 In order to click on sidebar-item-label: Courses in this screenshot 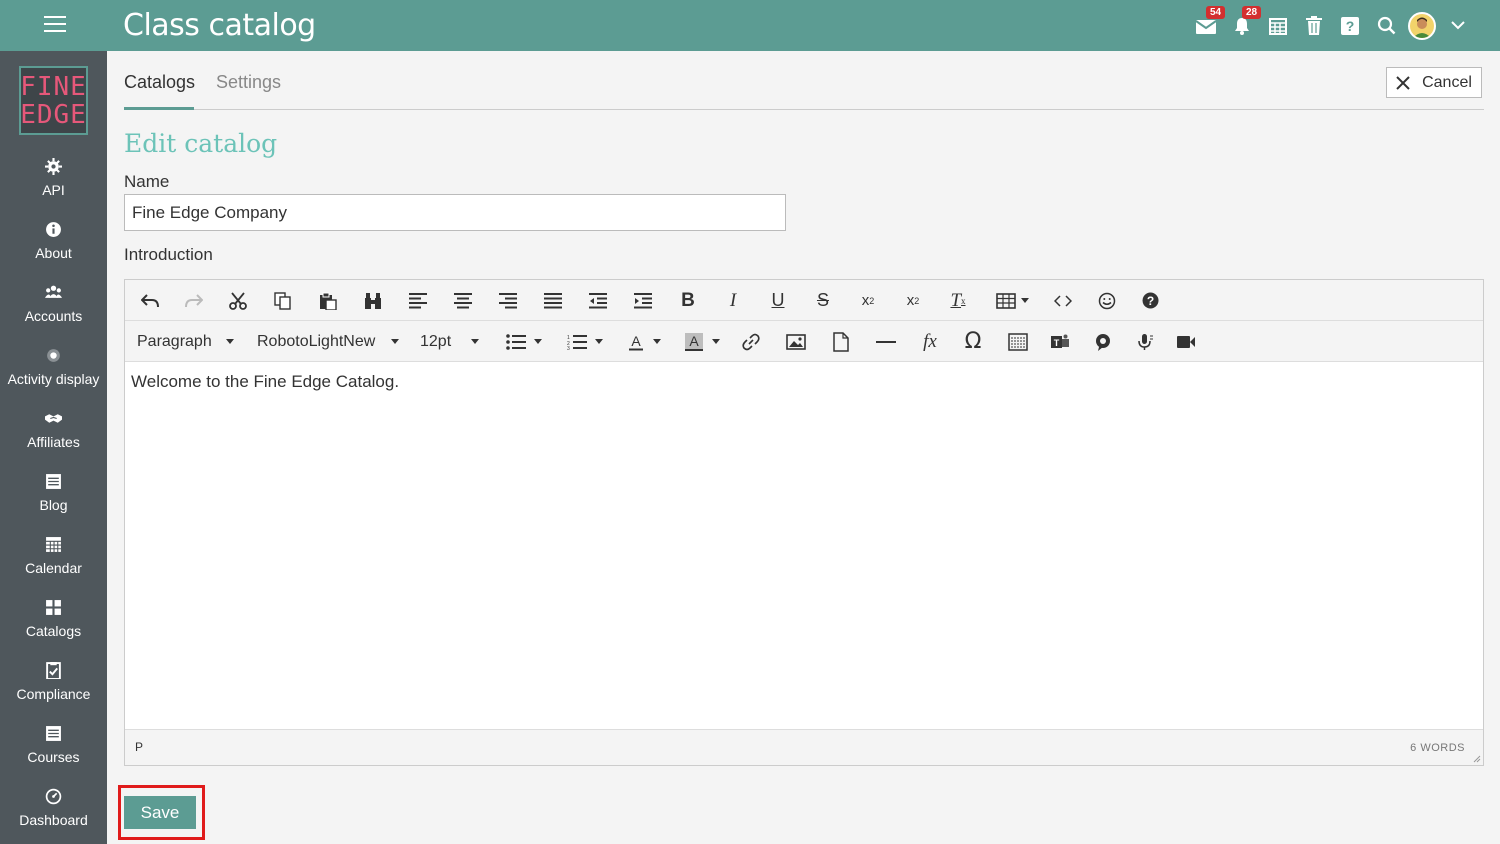, I will do `click(53, 757)`.